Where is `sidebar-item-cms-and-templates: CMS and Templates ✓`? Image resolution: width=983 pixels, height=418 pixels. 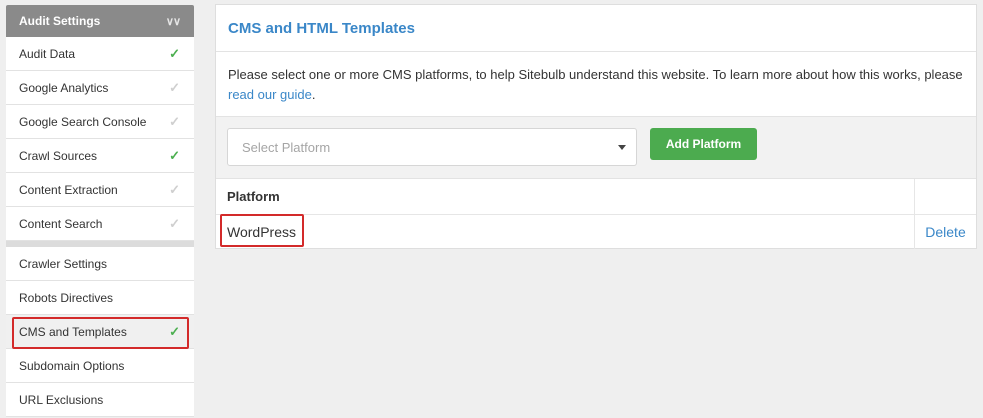
sidebar-item-cms-and-templates: CMS and Templates ✓ is located at coordinates (100, 332).